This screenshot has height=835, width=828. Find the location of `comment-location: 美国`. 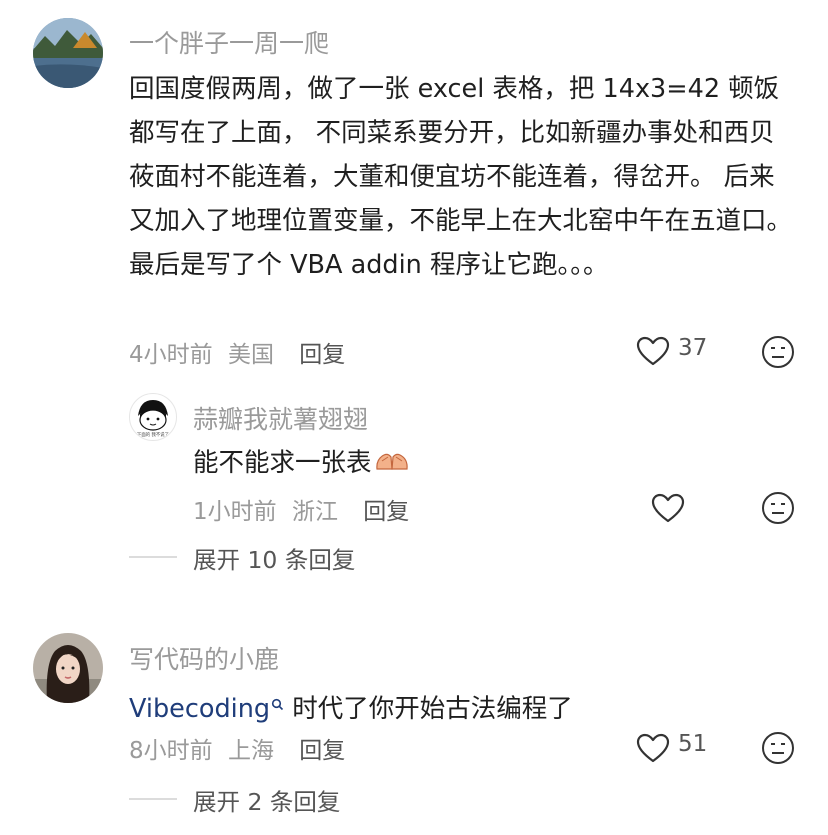

comment-location: 美国 is located at coordinates (250, 355).